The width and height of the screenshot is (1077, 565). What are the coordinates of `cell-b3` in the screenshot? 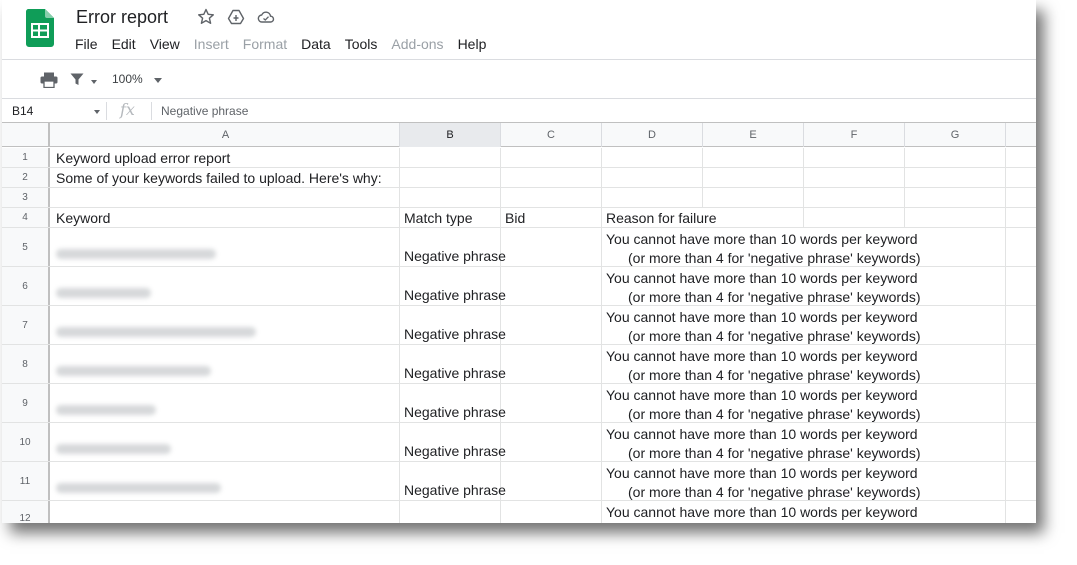 It's located at (450, 197).